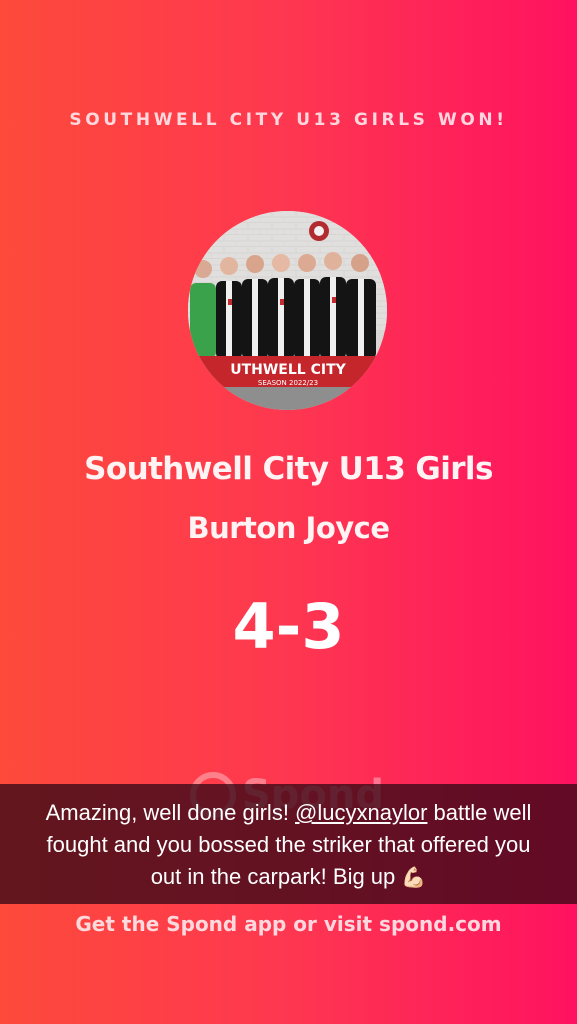 Image resolution: width=577 pixels, height=1024 pixels. Describe the element at coordinates (227, 924) in the screenshot. I see `footer-text: Get the Spond app or visit` at that location.